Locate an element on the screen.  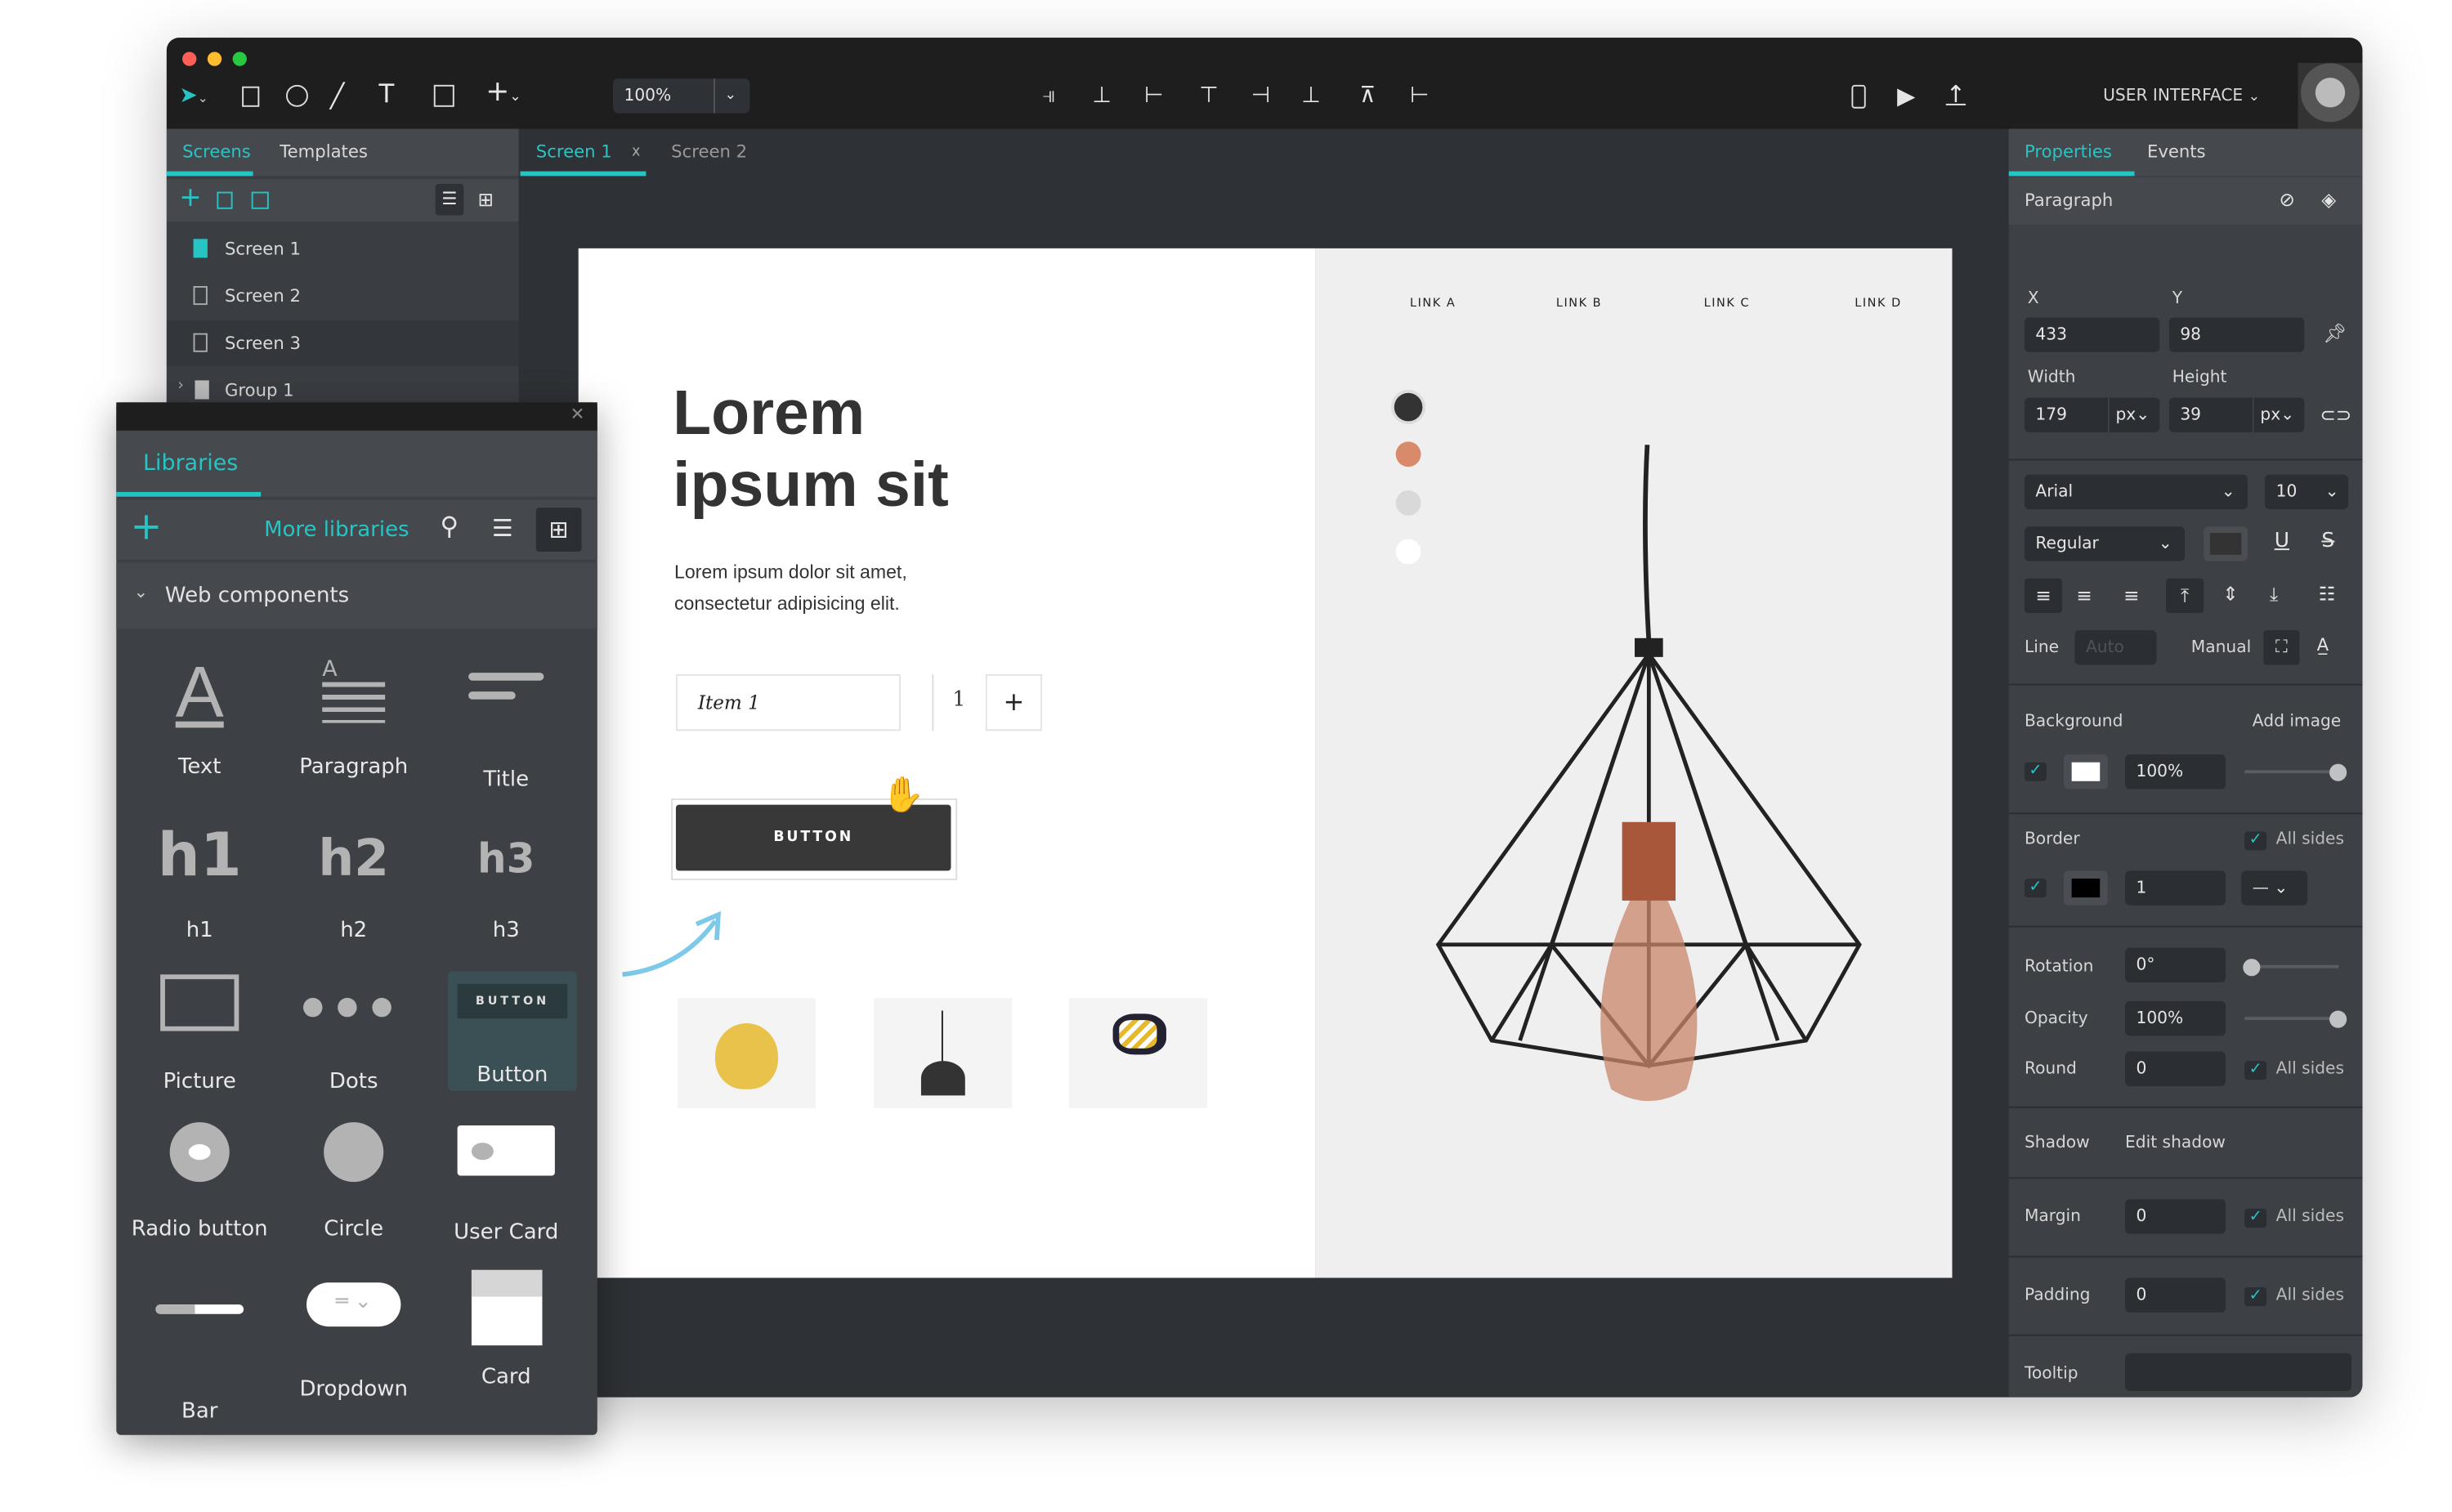
nav-link: LINK B is located at coordinates (1579, 303).